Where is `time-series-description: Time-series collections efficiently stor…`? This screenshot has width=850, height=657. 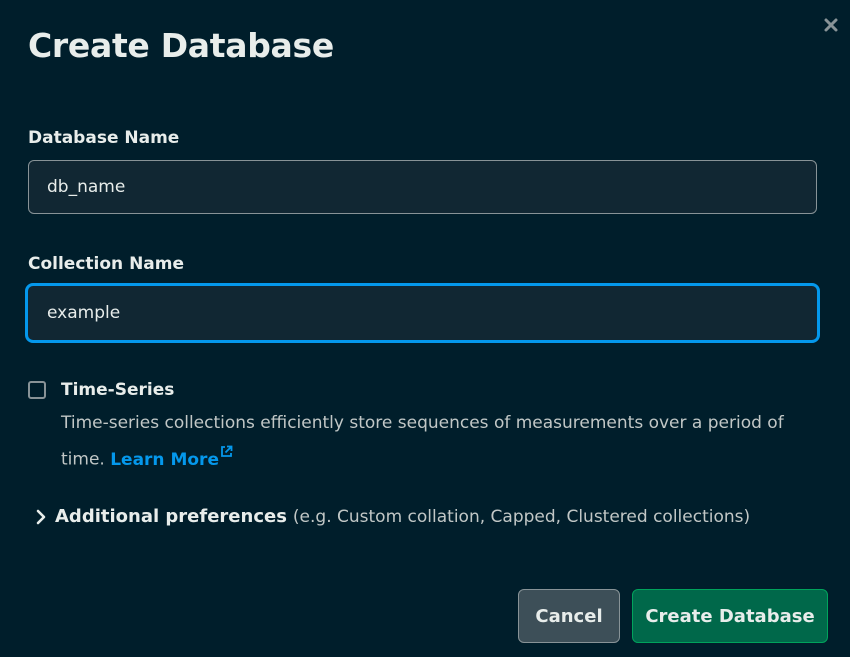
time-series-description: Time-series collections efficiently stor… is located at coordinates (446, 441).